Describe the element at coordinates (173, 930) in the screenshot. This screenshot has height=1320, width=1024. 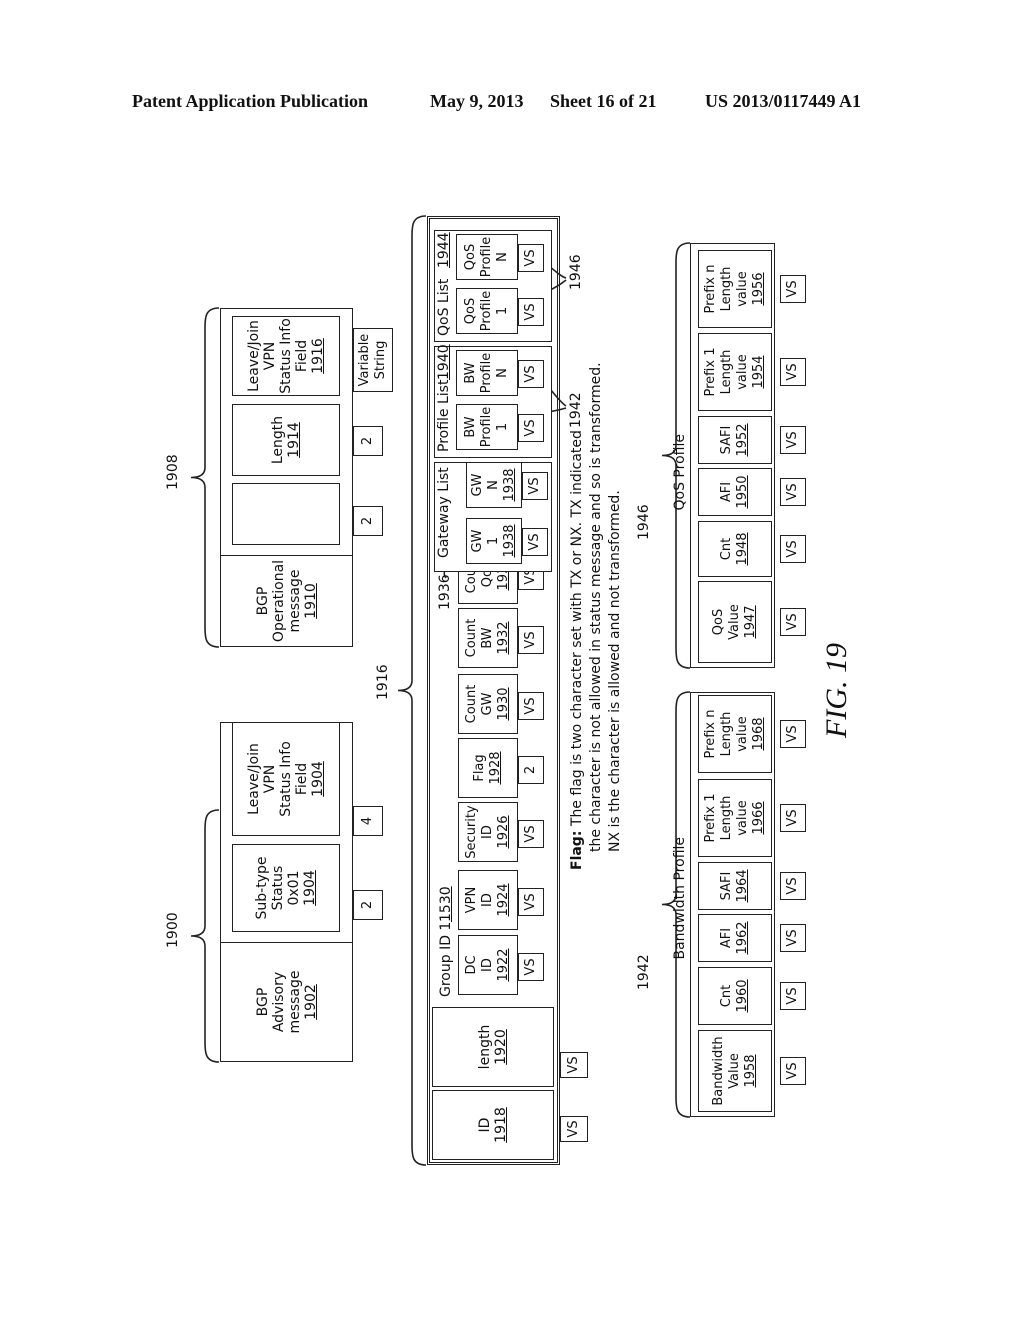
I see `ref-1900: 1900` at that location.